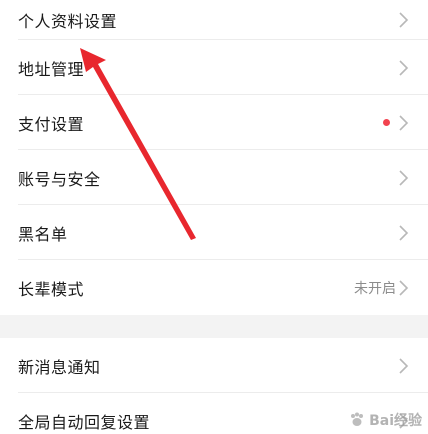 This screenshot has height=434, width=428. I want to click on row-label: 地址管理, so click(51, 69).